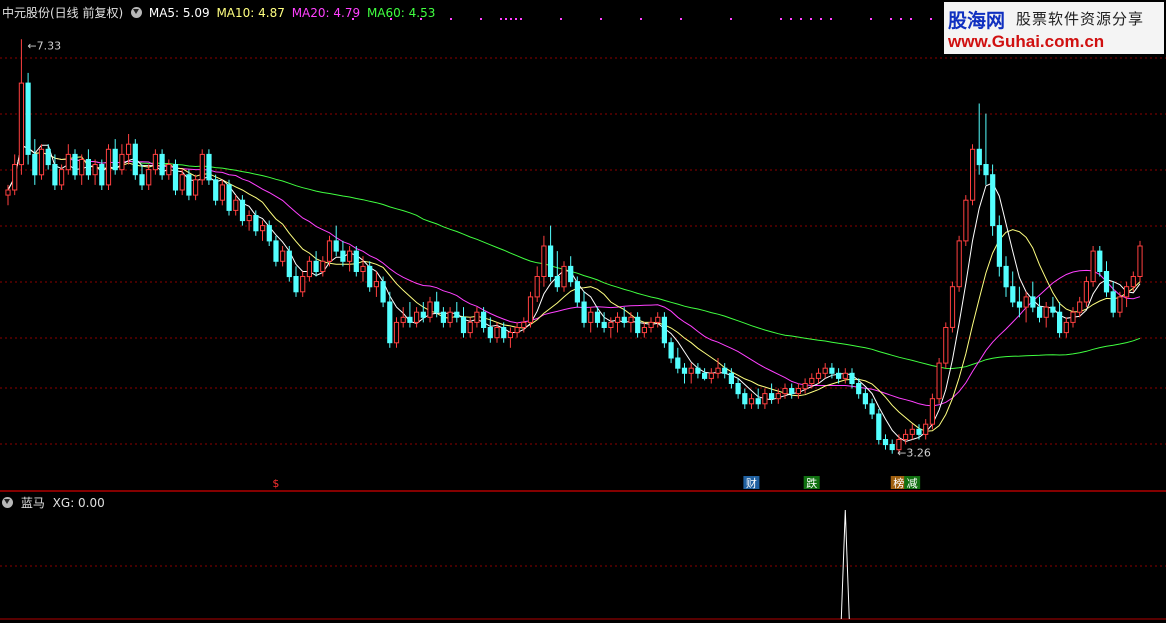  Describe the element at coordinates (53, 502) in the screenshot. I see `indicator-panel-header: 蓝马 XG: 0.00` at that location.